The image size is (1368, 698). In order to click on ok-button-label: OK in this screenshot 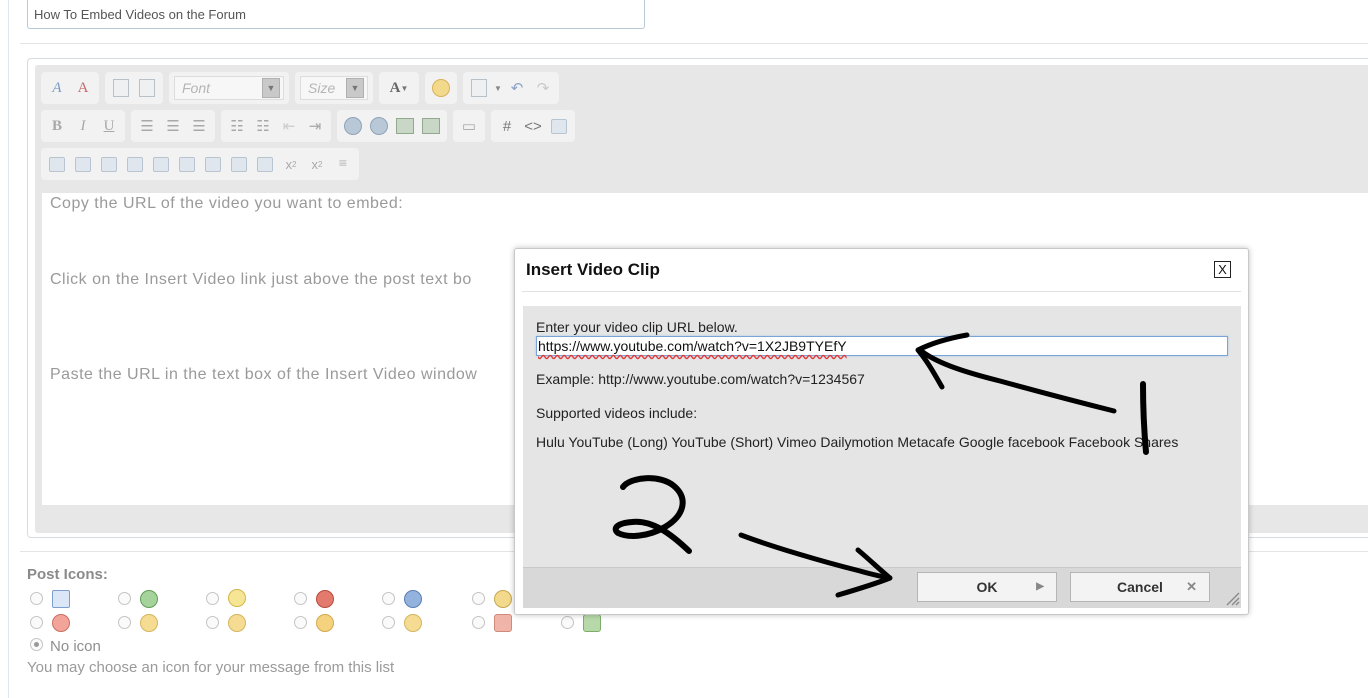, I will do `click(987, 587)`.